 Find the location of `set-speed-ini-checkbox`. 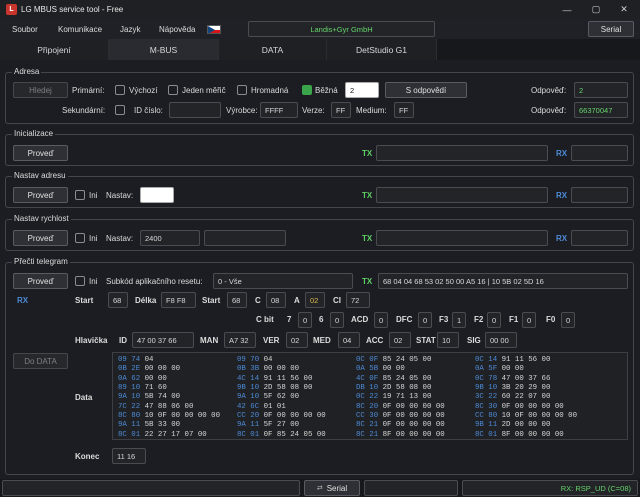

set-speed-ini-checkbox is located at coordinates (80, 238).